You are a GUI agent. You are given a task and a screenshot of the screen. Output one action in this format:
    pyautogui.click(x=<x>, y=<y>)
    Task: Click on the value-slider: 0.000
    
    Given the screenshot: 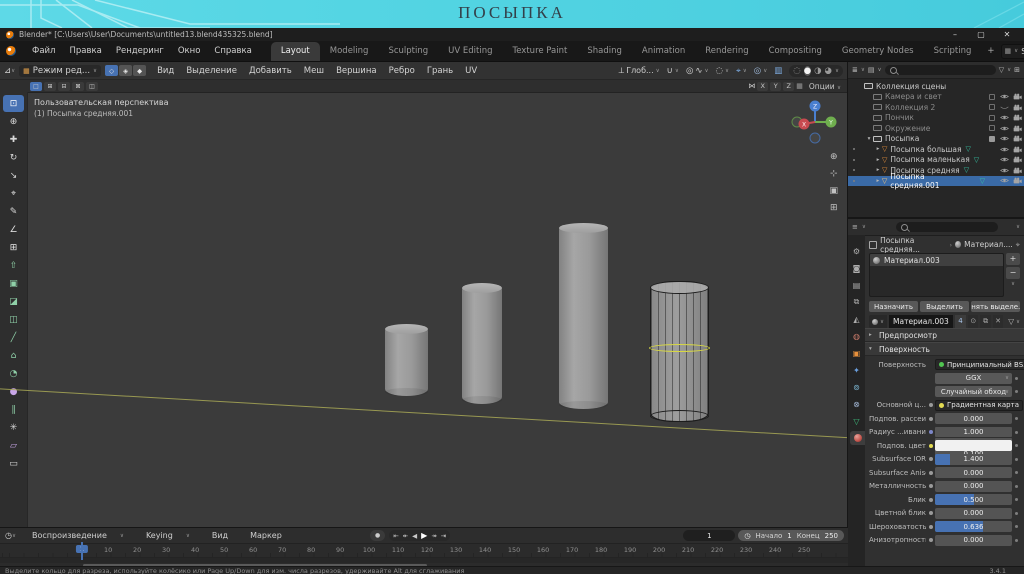 What is the action you would take?
    pyautogui.click(x=973, y=418)
    